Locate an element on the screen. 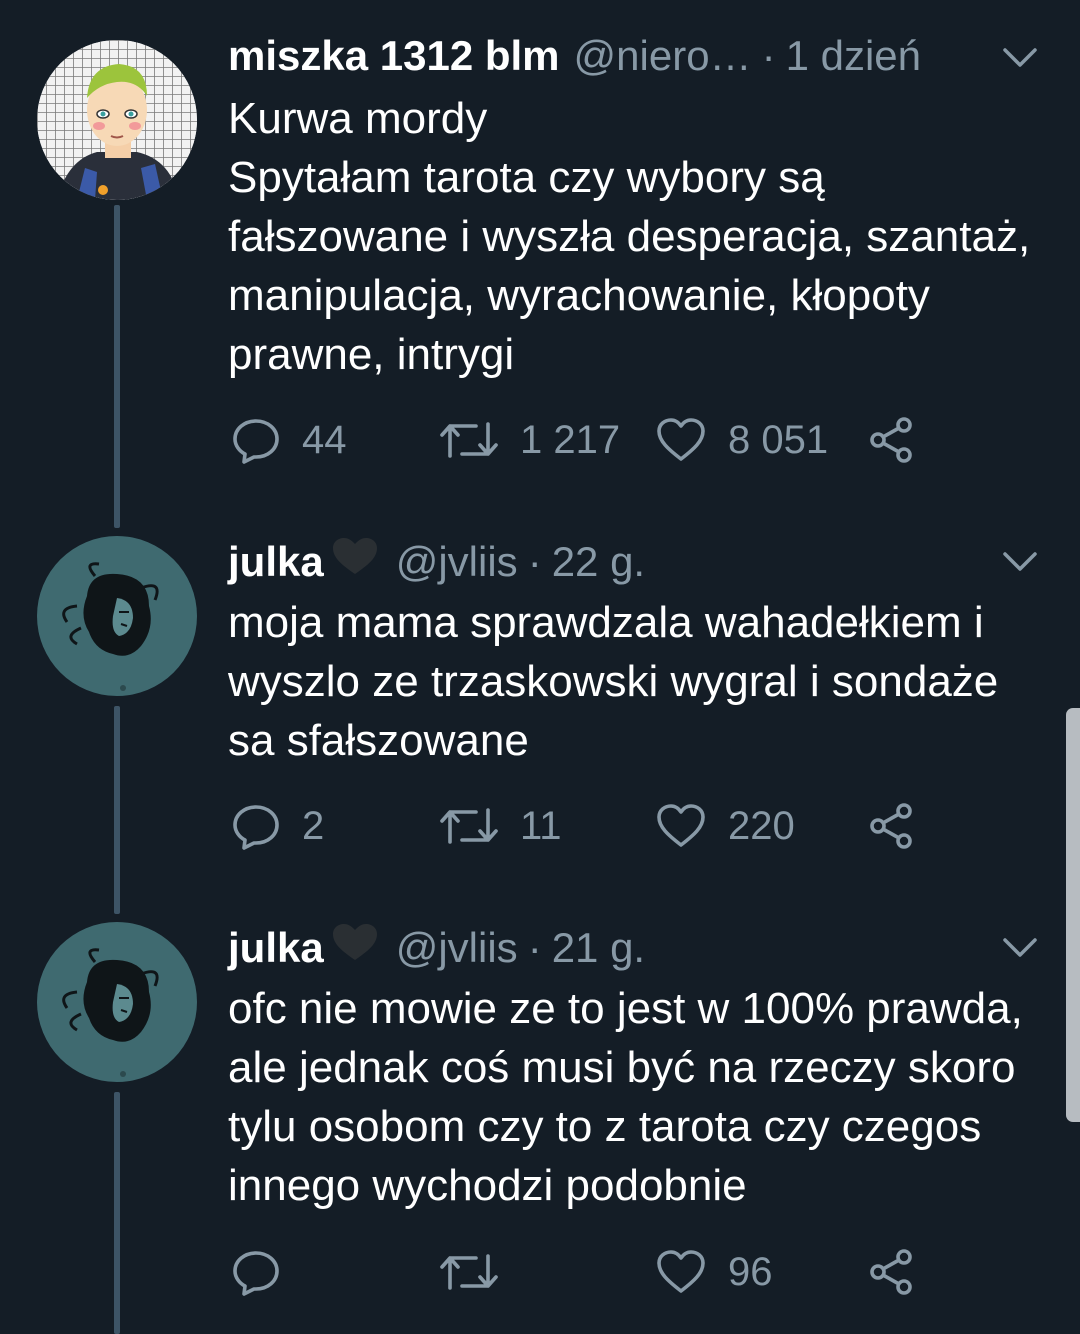  timestamp: 21 g. is located at coordinates (598, 948).